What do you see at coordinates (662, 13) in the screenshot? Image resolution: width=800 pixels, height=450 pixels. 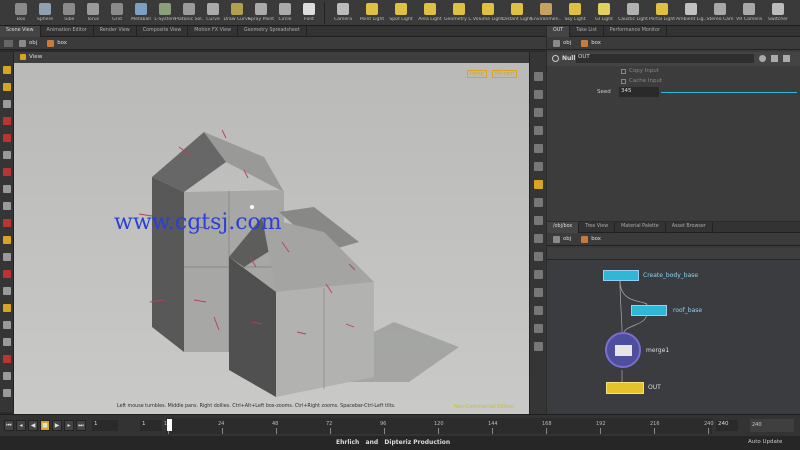 I see `light-tool-11: Portal Light` at bounding box center [662, 13].